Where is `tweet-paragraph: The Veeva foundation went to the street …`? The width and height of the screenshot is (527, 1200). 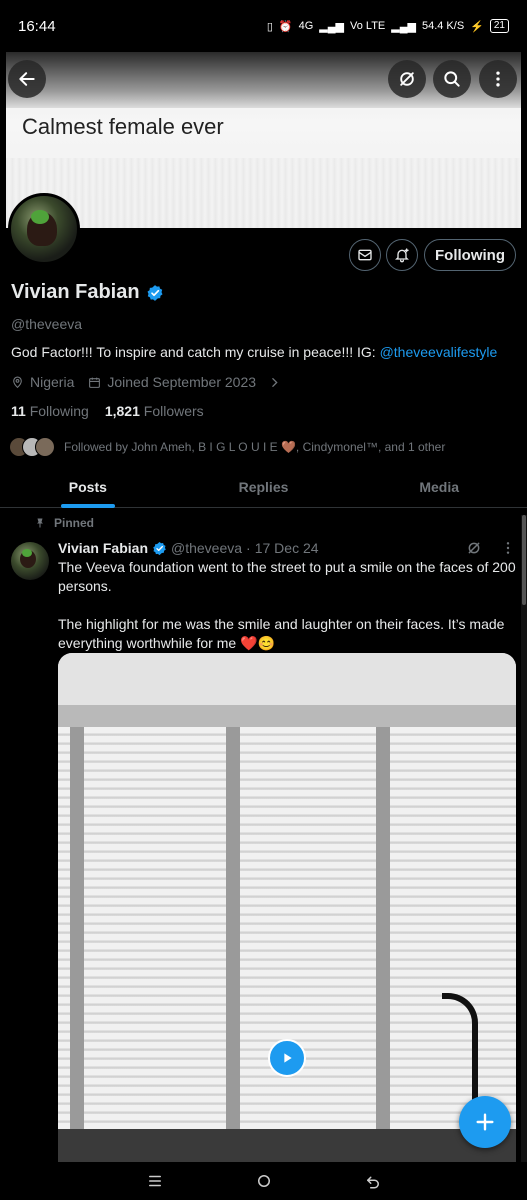
tweet-paragraph: The Veeva foundation went to the street … is located at coordinates (287, 576).